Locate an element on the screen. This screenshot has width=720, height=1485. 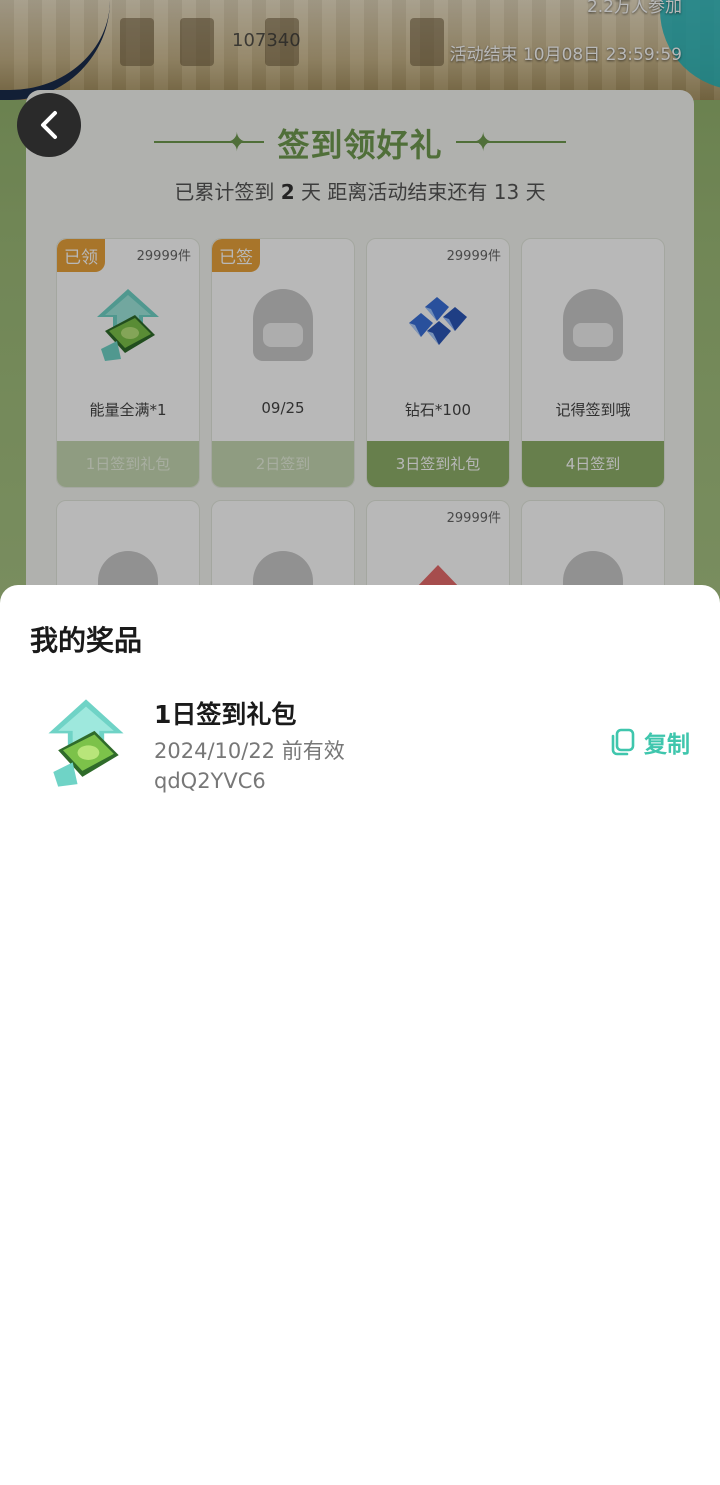
prize-validity: 2024/10/22 前有效 is located at coordinates (249, 751).